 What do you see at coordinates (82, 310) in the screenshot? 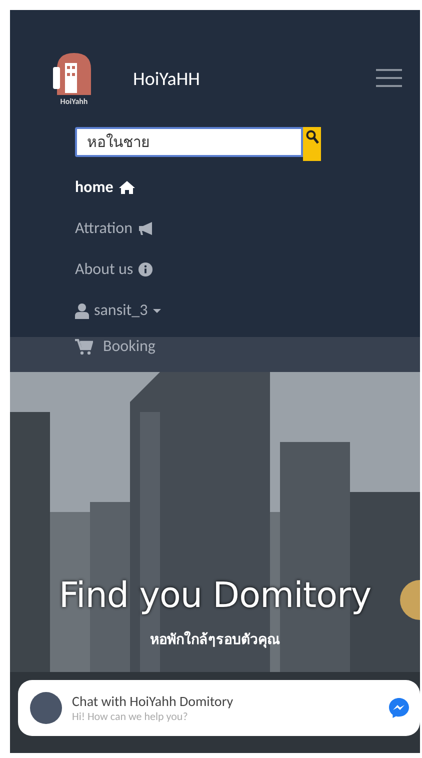
I see `user-icon` at bounding box center [82, 310].